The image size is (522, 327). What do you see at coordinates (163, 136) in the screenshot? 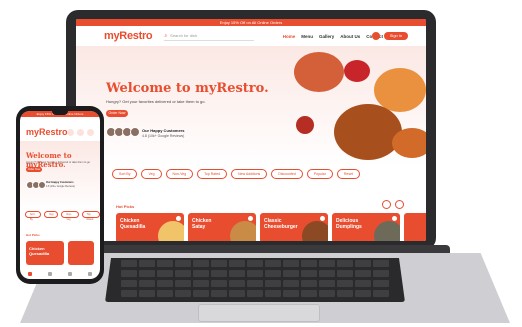
I see `rating-text: 4.8 (10k+ Google Reviews)` at bounding box center [163, 136].